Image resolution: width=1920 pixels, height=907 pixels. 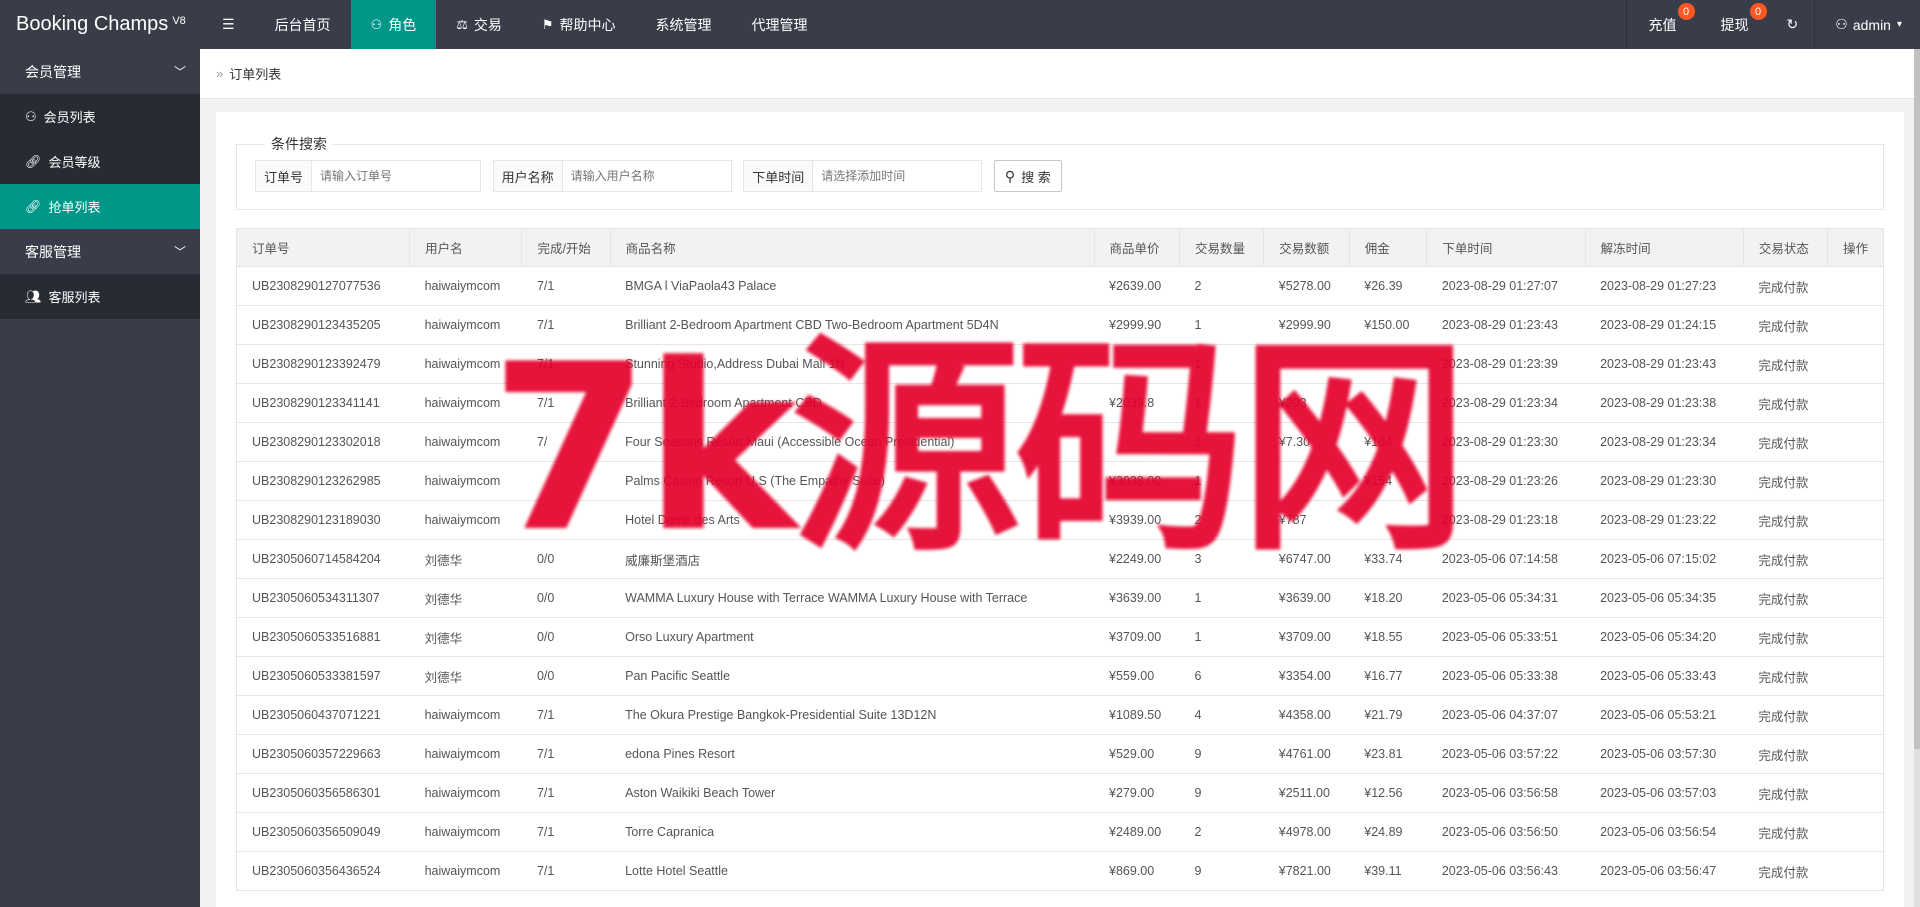 I want to click on sidebar-item-member-level: 🔗︎ 会员等级, so click(x=100, y=161).